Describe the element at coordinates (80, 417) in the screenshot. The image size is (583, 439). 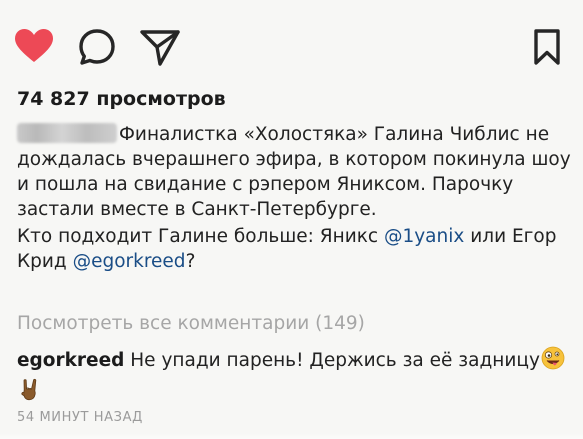
I see `post-timestamp: 54 МИНУТ НАЗАД` at that location.